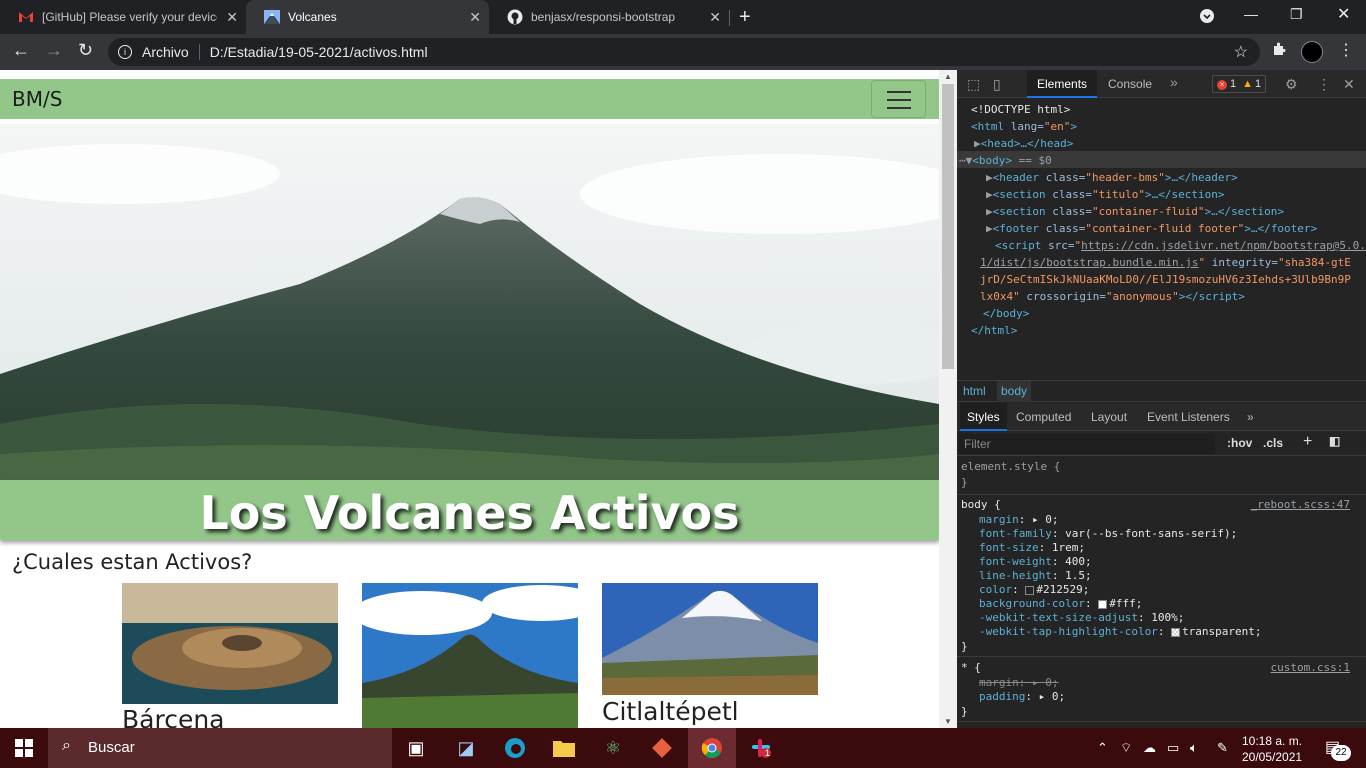 Image resolution: width=1366 pixels, height=768 pixels. What do you see at coordinates (1250, 417) in the screenshot?
I see `more-subtabs-icon: »` at bounding box center [1250, 417].